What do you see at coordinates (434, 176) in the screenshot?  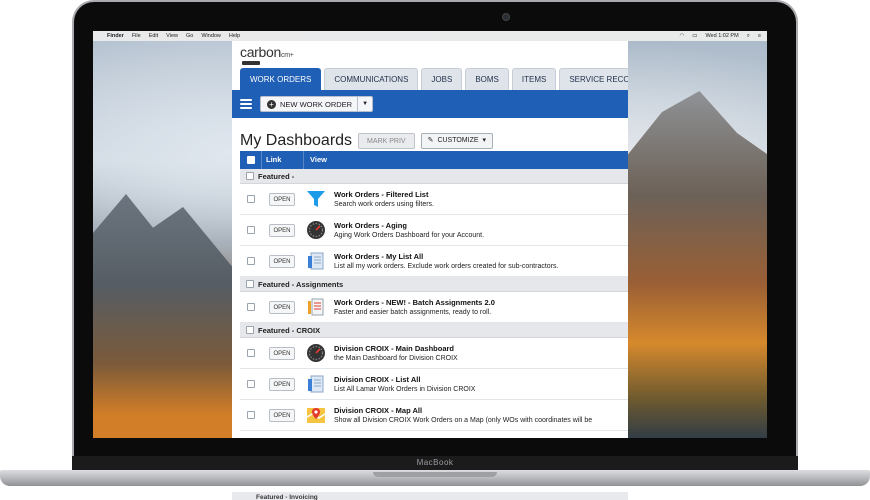 I see `group-header: Featured -` at bounding box center [434, 176].